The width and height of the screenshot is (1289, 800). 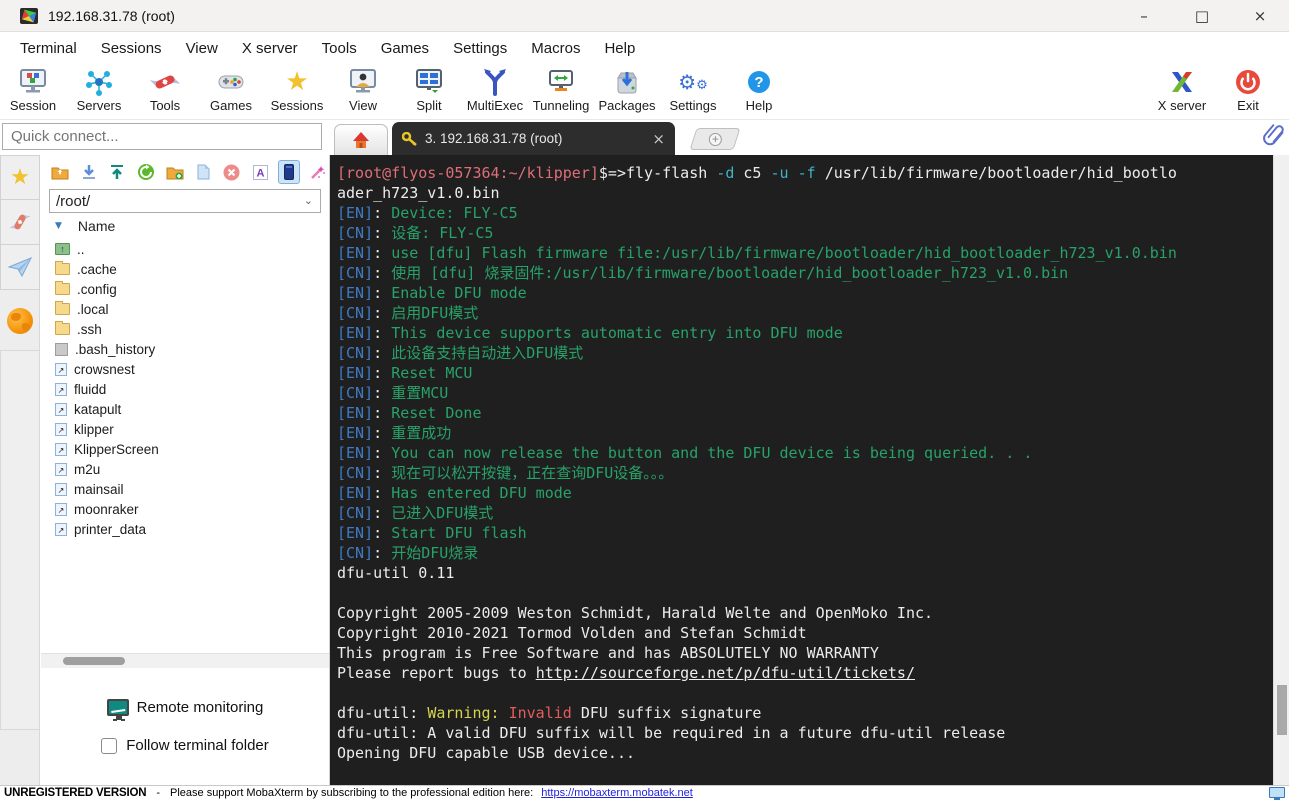 I want to click on upload-icon, so click(x=117, y=172).